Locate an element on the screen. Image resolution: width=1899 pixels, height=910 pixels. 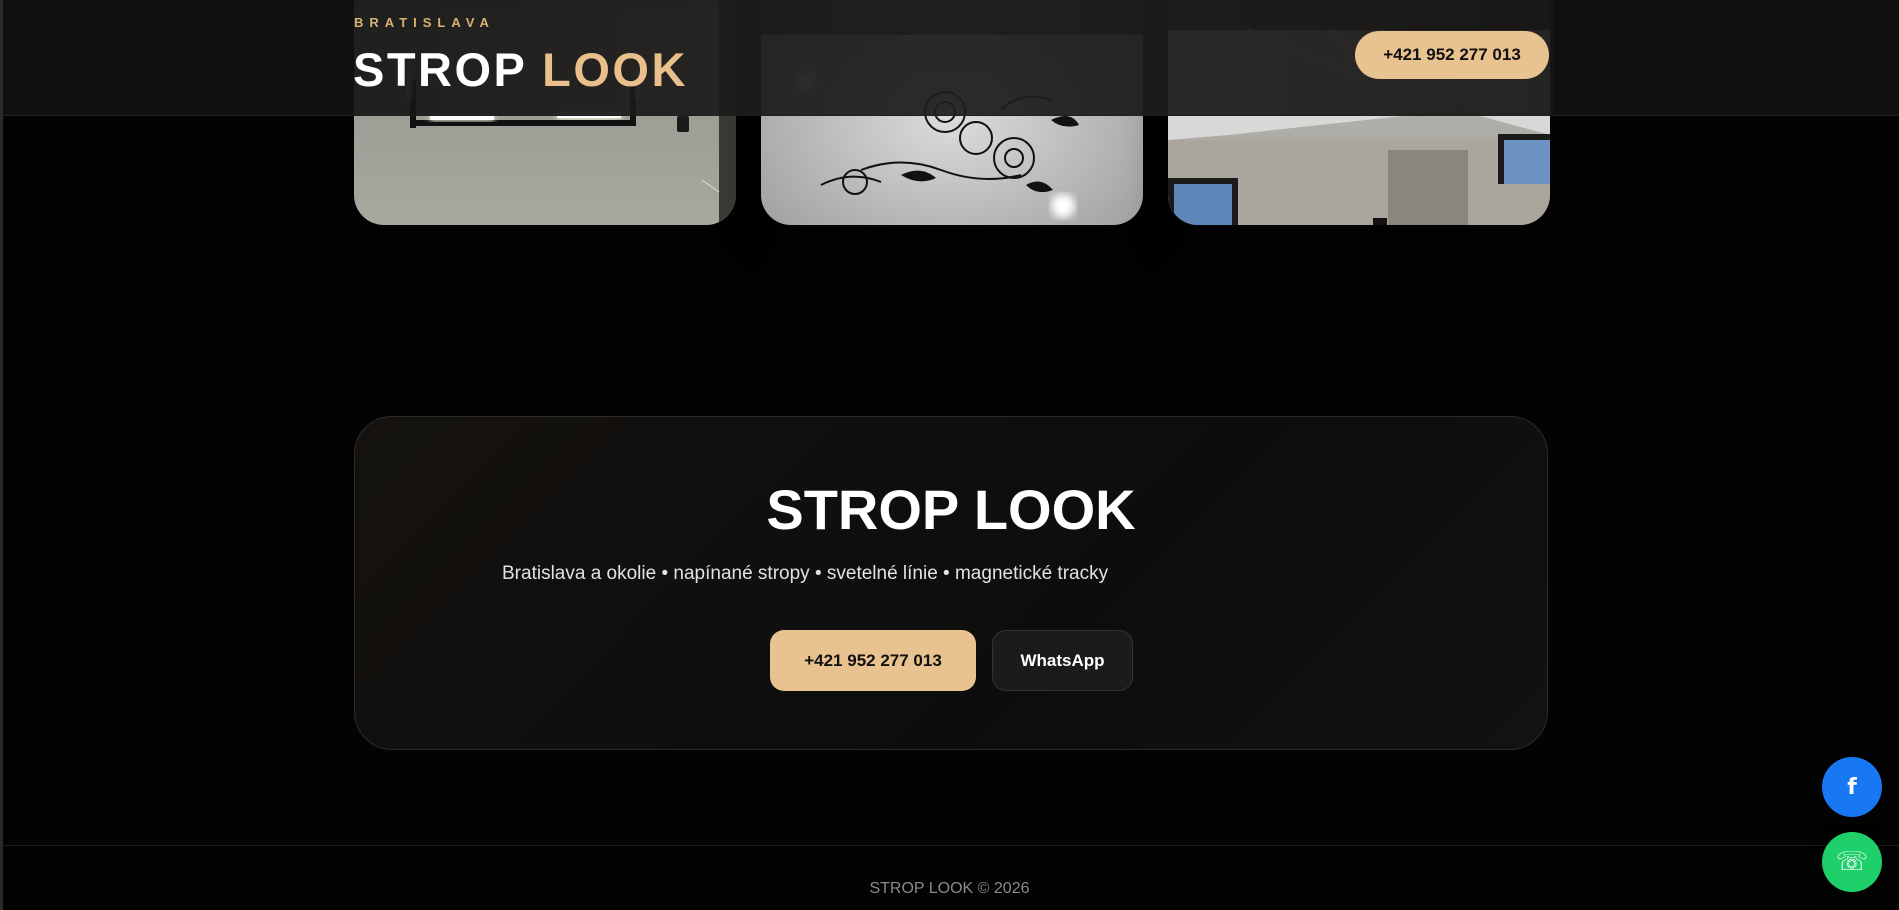
call-float-button: ☏ is located at coordinates (1852, 862).